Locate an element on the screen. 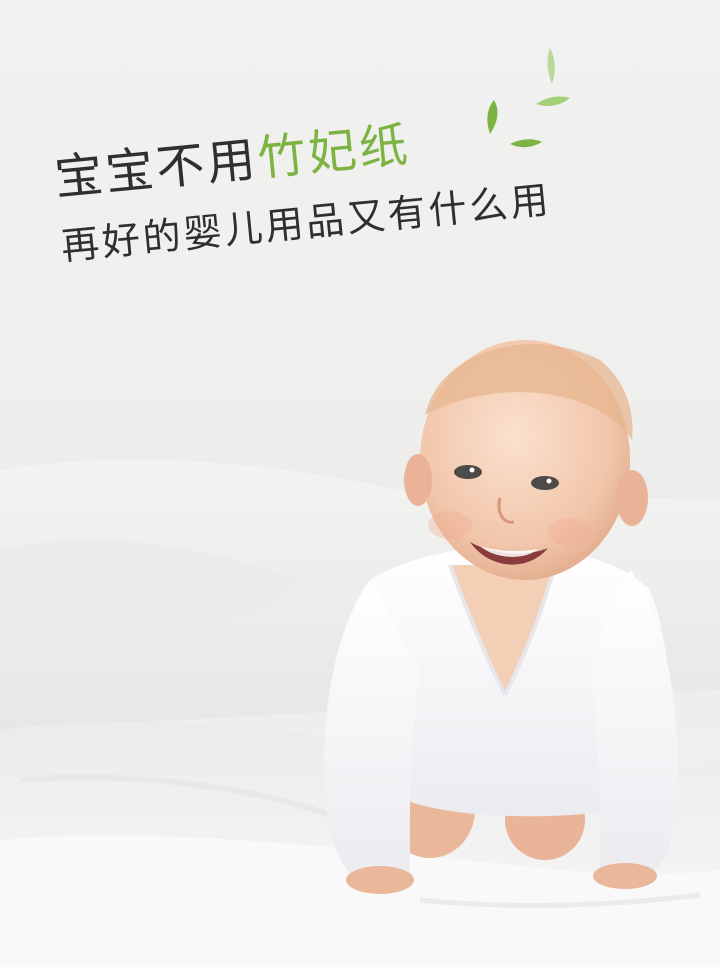 Image resolution: width=720 pixels, height=967 pixels. headline-line-1-prefix: 宝宝不用 is located at coordinates (156, 169).